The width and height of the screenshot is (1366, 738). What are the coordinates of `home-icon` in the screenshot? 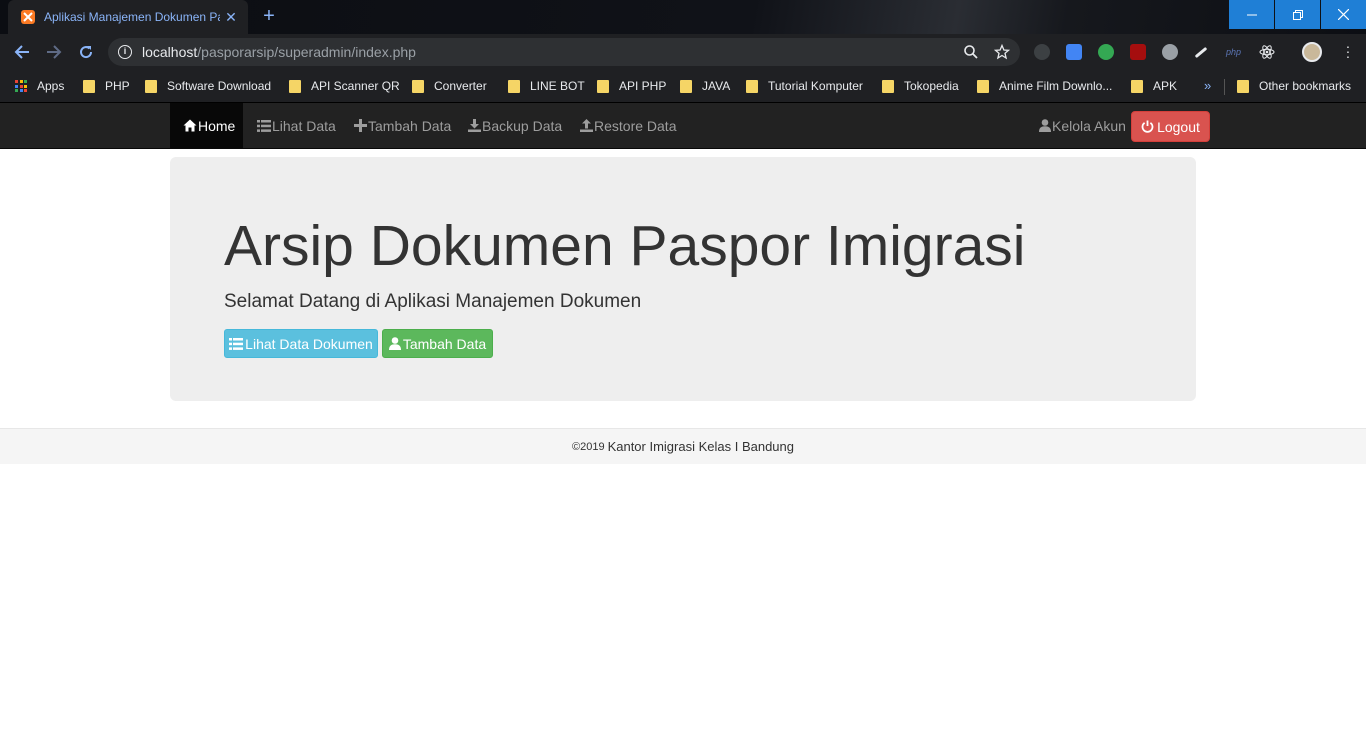 It's located at (190, 125).